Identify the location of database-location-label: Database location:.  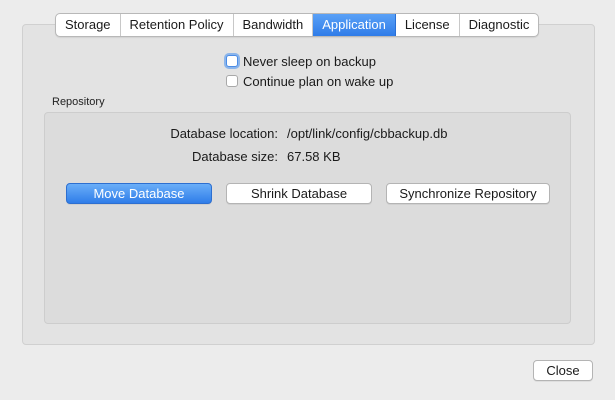
(224, 133).